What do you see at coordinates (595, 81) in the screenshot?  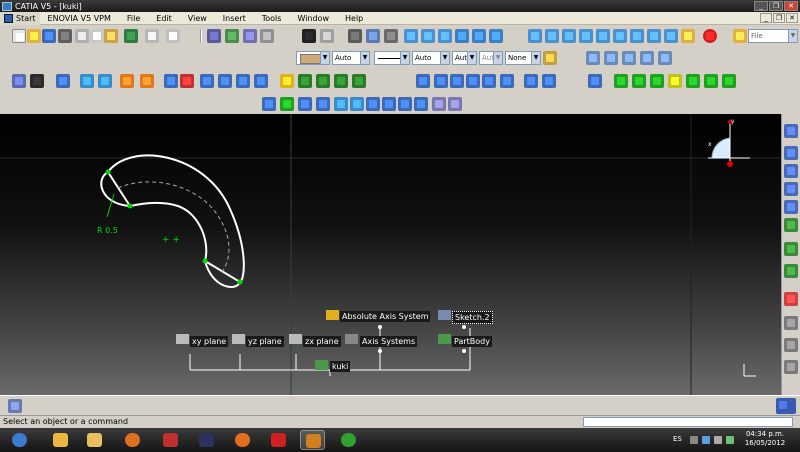 I see `assemble-icon` at bounding box center [595, 81].